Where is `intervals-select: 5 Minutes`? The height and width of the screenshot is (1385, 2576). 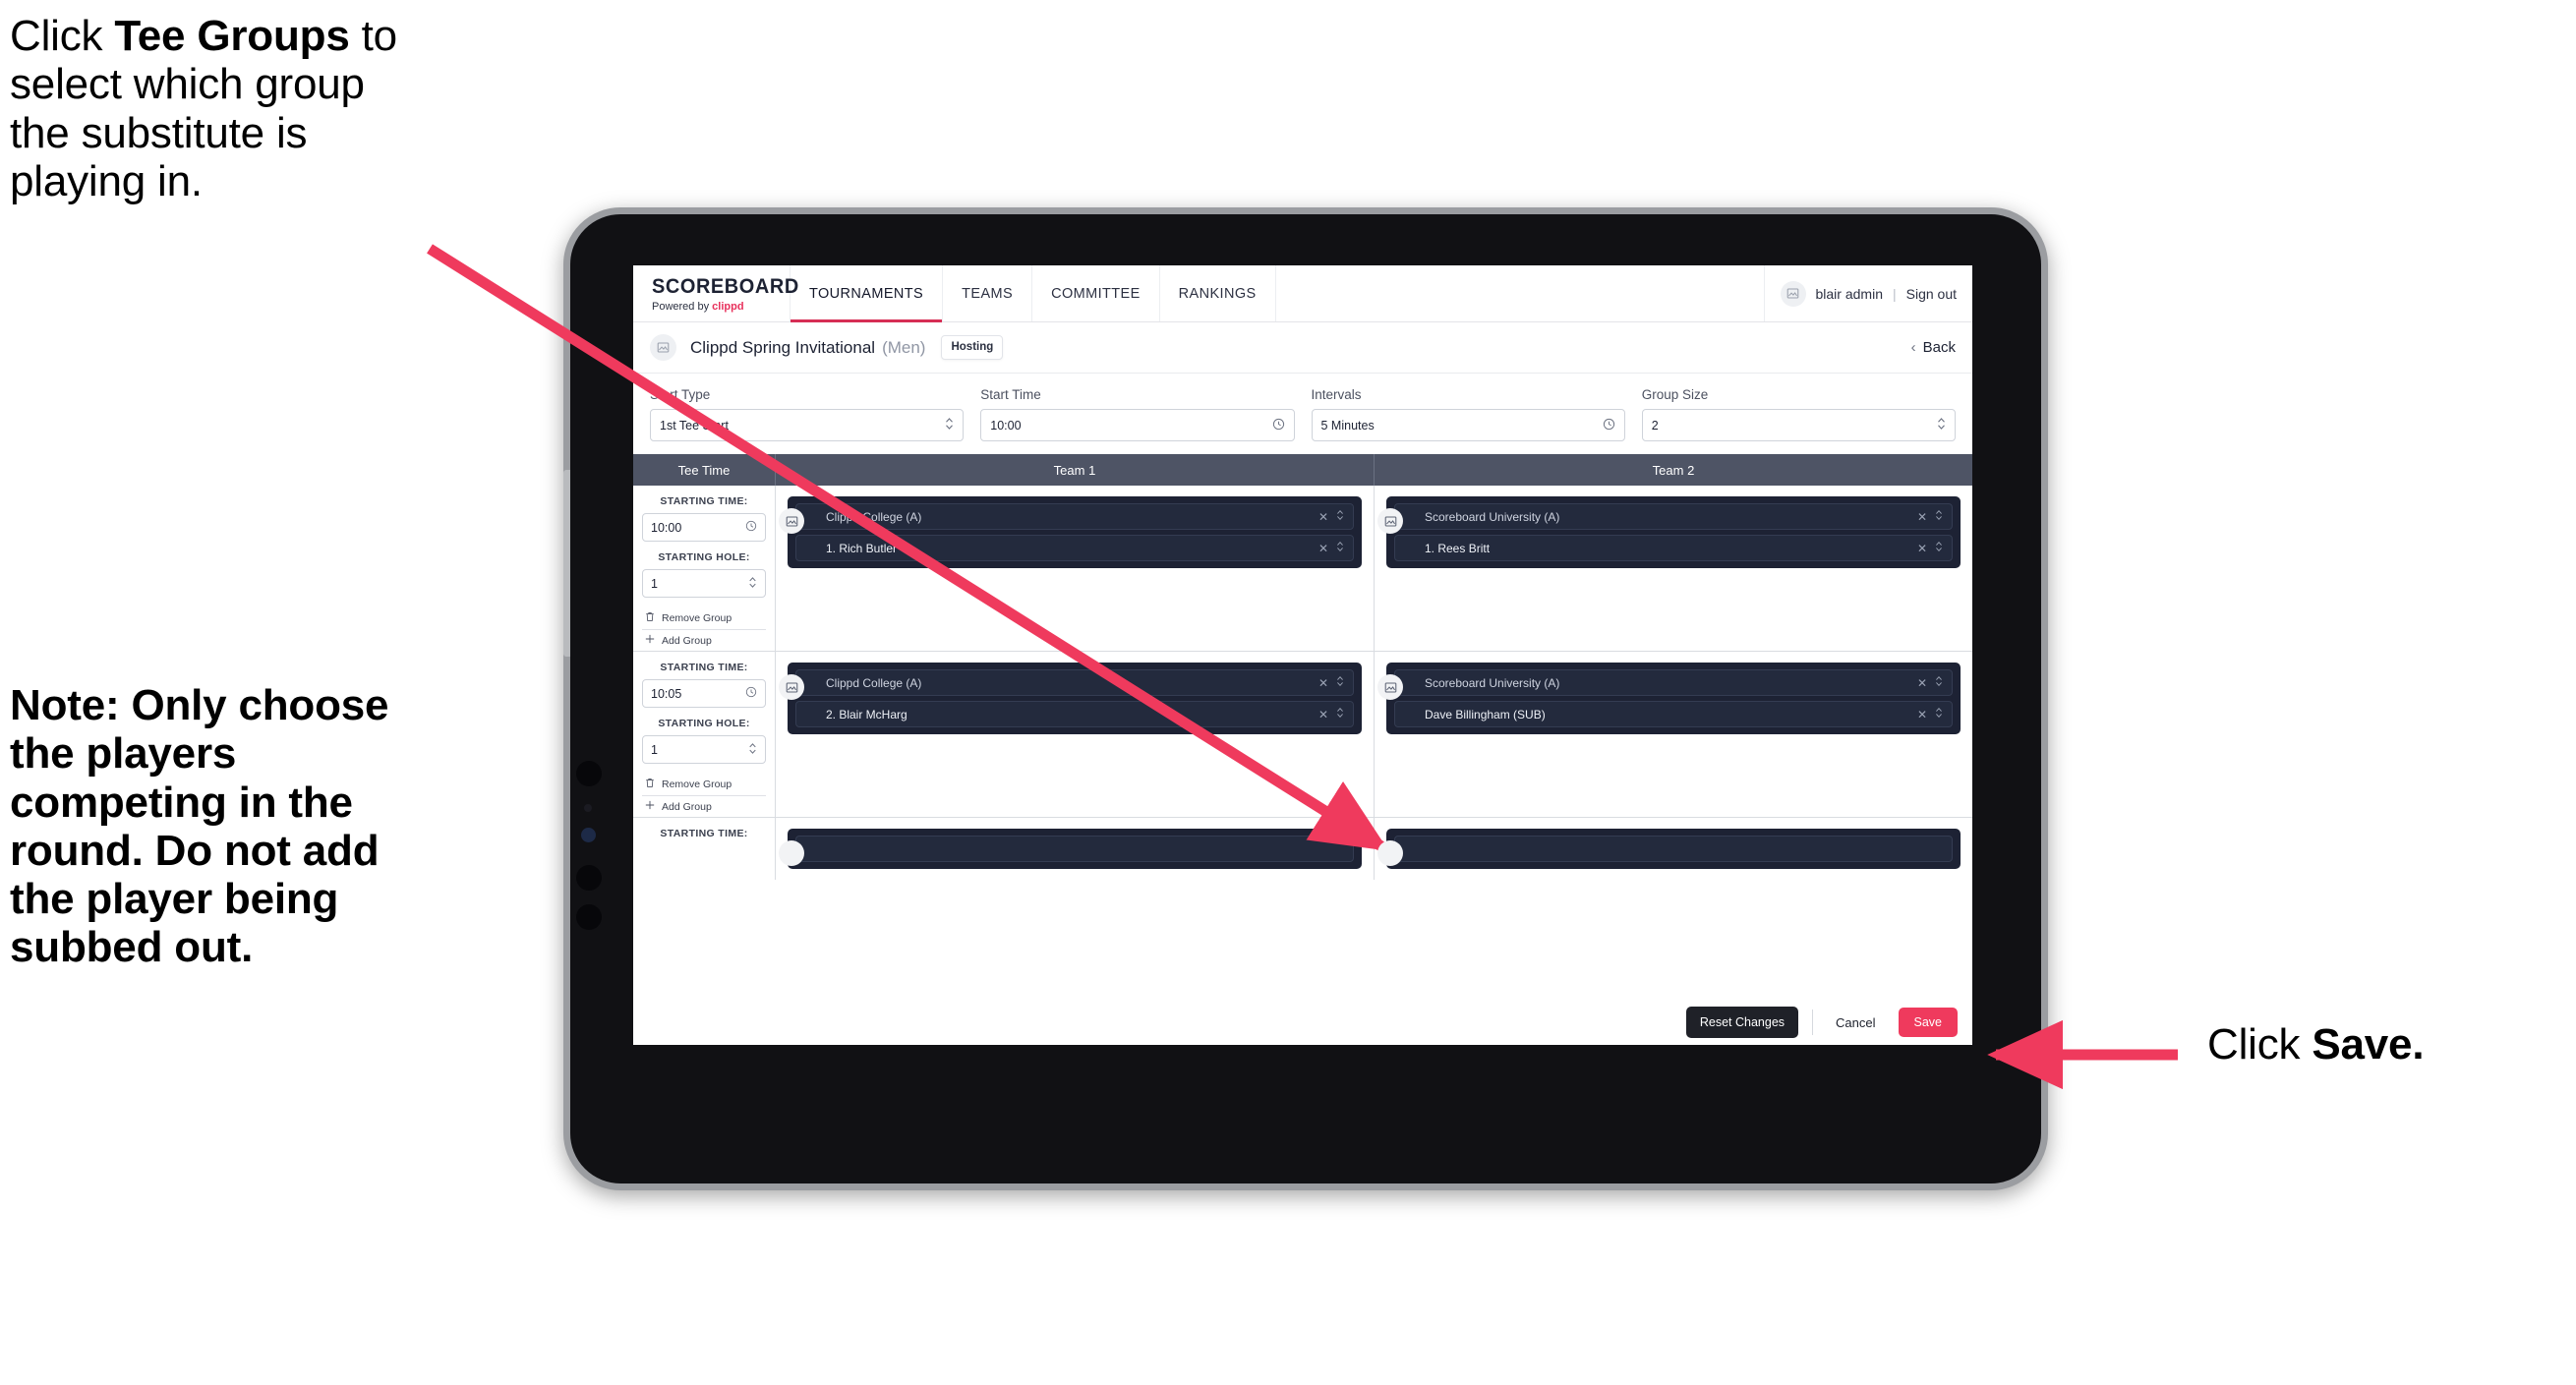 intervals-select: 5 Minutes is located at coordinates (1468, 425).